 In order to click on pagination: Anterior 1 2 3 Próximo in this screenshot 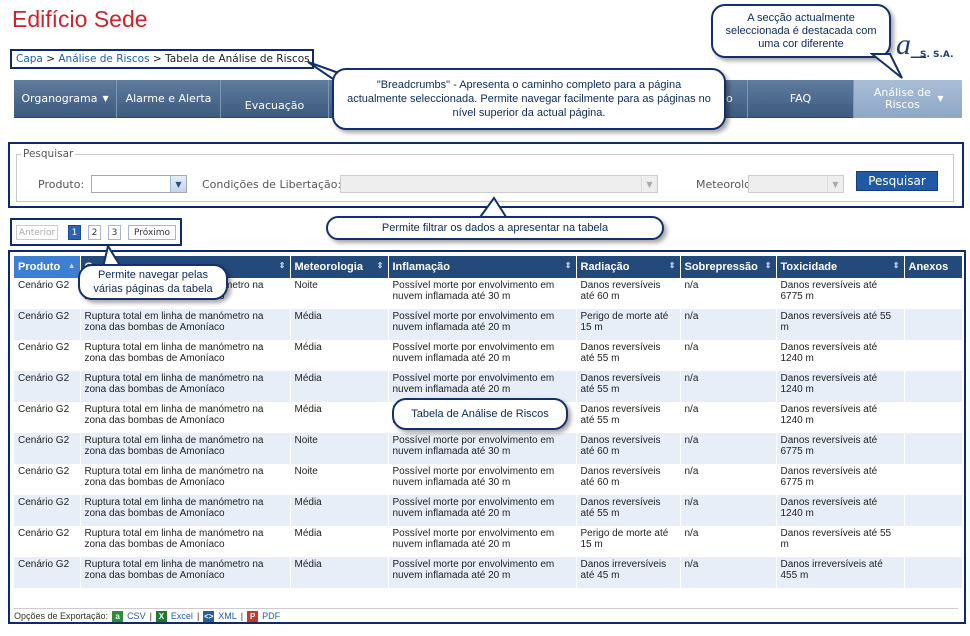, I will do `click(96, 232)`.